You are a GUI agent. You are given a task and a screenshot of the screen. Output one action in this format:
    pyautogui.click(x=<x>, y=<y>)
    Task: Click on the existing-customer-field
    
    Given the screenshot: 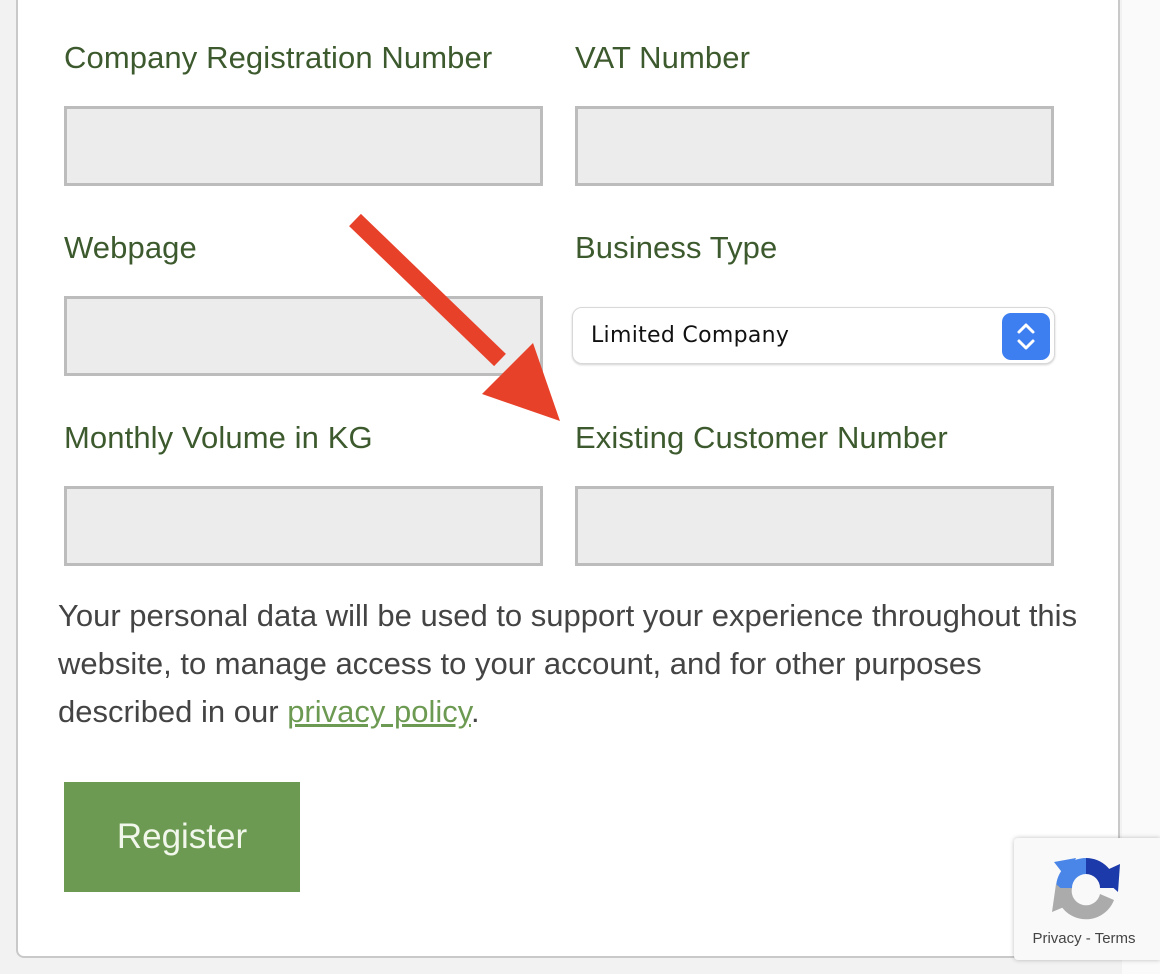 What is the action you would take?
    pyautogui.click(x=814, y=526)
    